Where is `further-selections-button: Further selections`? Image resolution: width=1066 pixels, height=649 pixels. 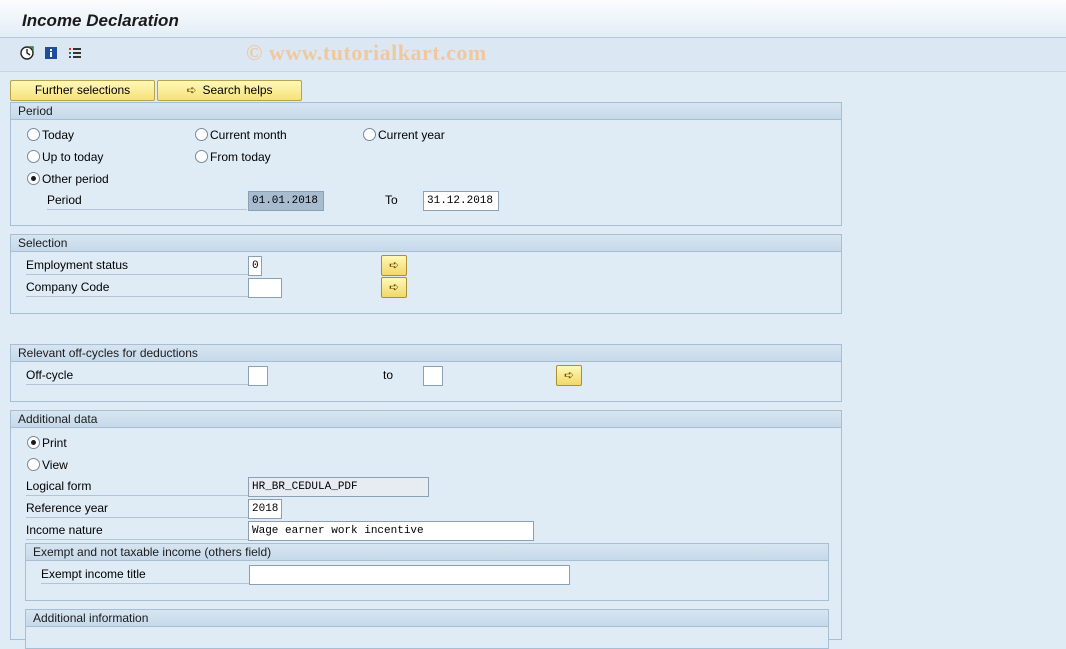 further-selections-button: Further selections is located at coordinates (82, 90).